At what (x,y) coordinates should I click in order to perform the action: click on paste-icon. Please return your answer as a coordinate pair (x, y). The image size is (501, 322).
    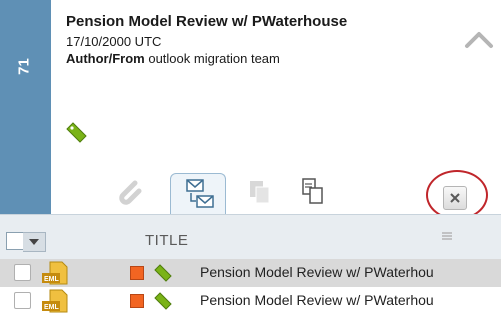
    Looking at the image, I should click on (313, 192).